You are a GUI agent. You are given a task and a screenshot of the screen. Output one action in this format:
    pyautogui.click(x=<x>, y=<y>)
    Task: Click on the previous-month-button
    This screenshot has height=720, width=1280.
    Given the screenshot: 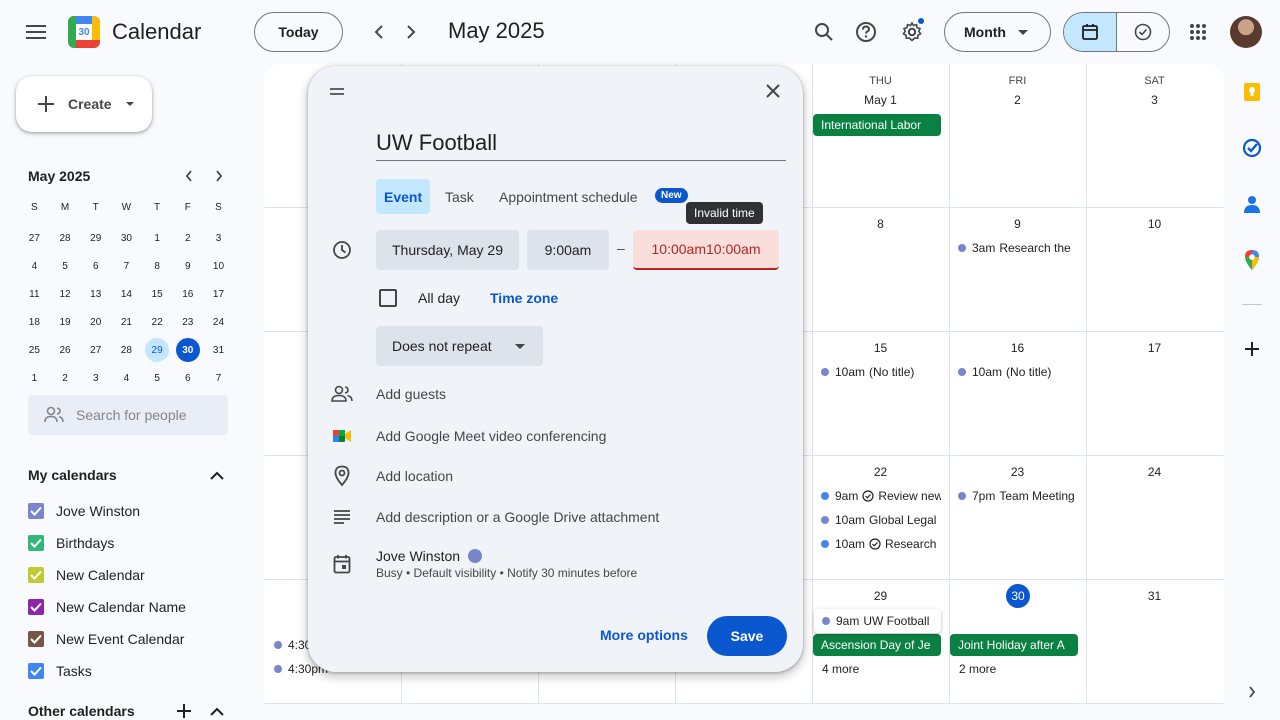 What is the action you would take?
    pyautogui.click(x=379, y=32)
    